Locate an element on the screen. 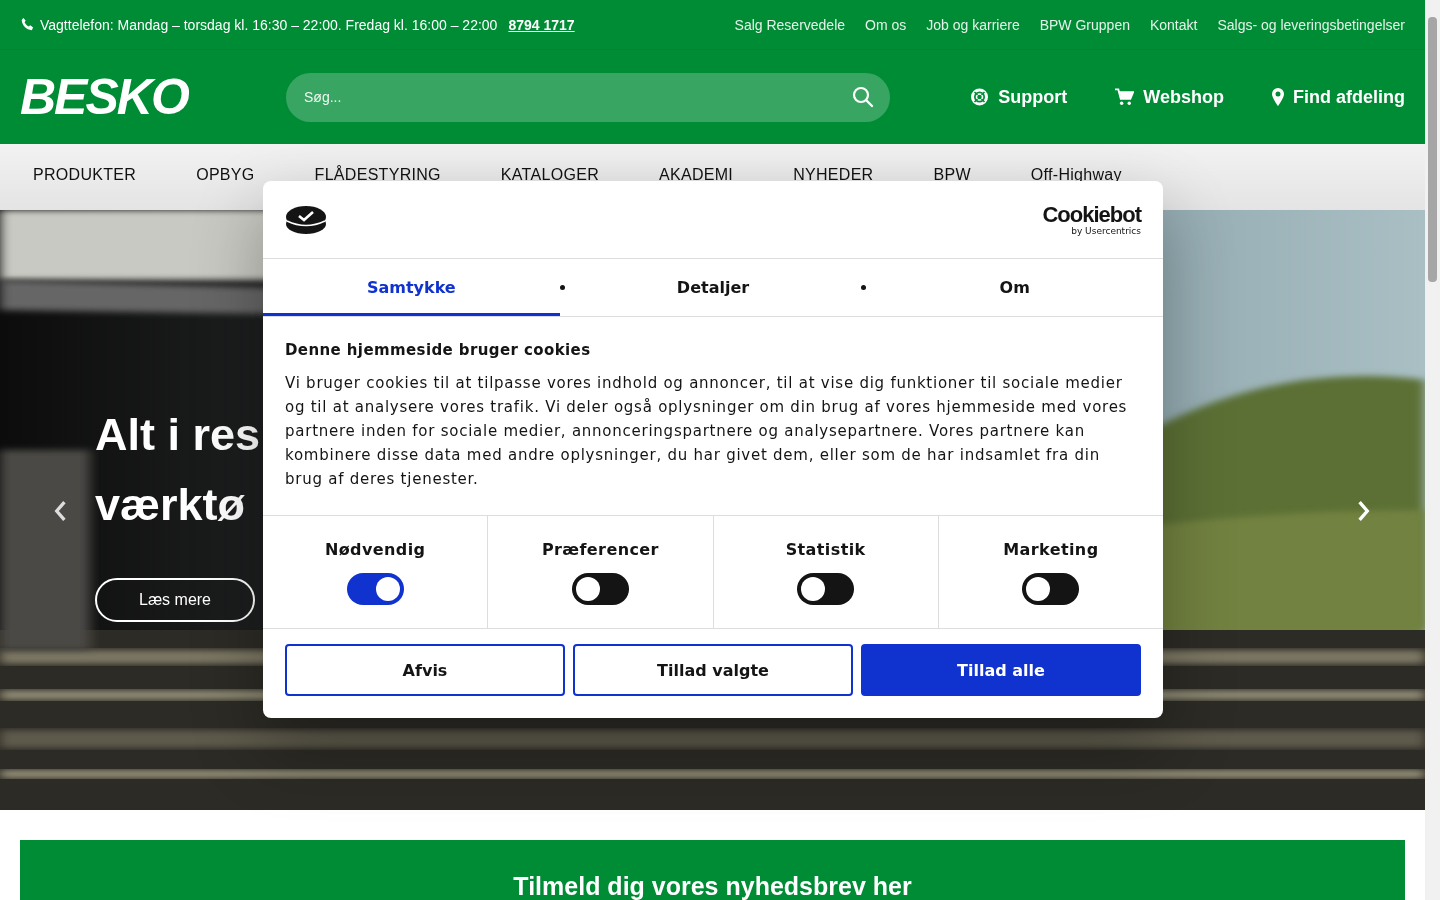 The height and width of the screenshot is (900, 1440). top-link: Om os is located at coordinates (886, 24).